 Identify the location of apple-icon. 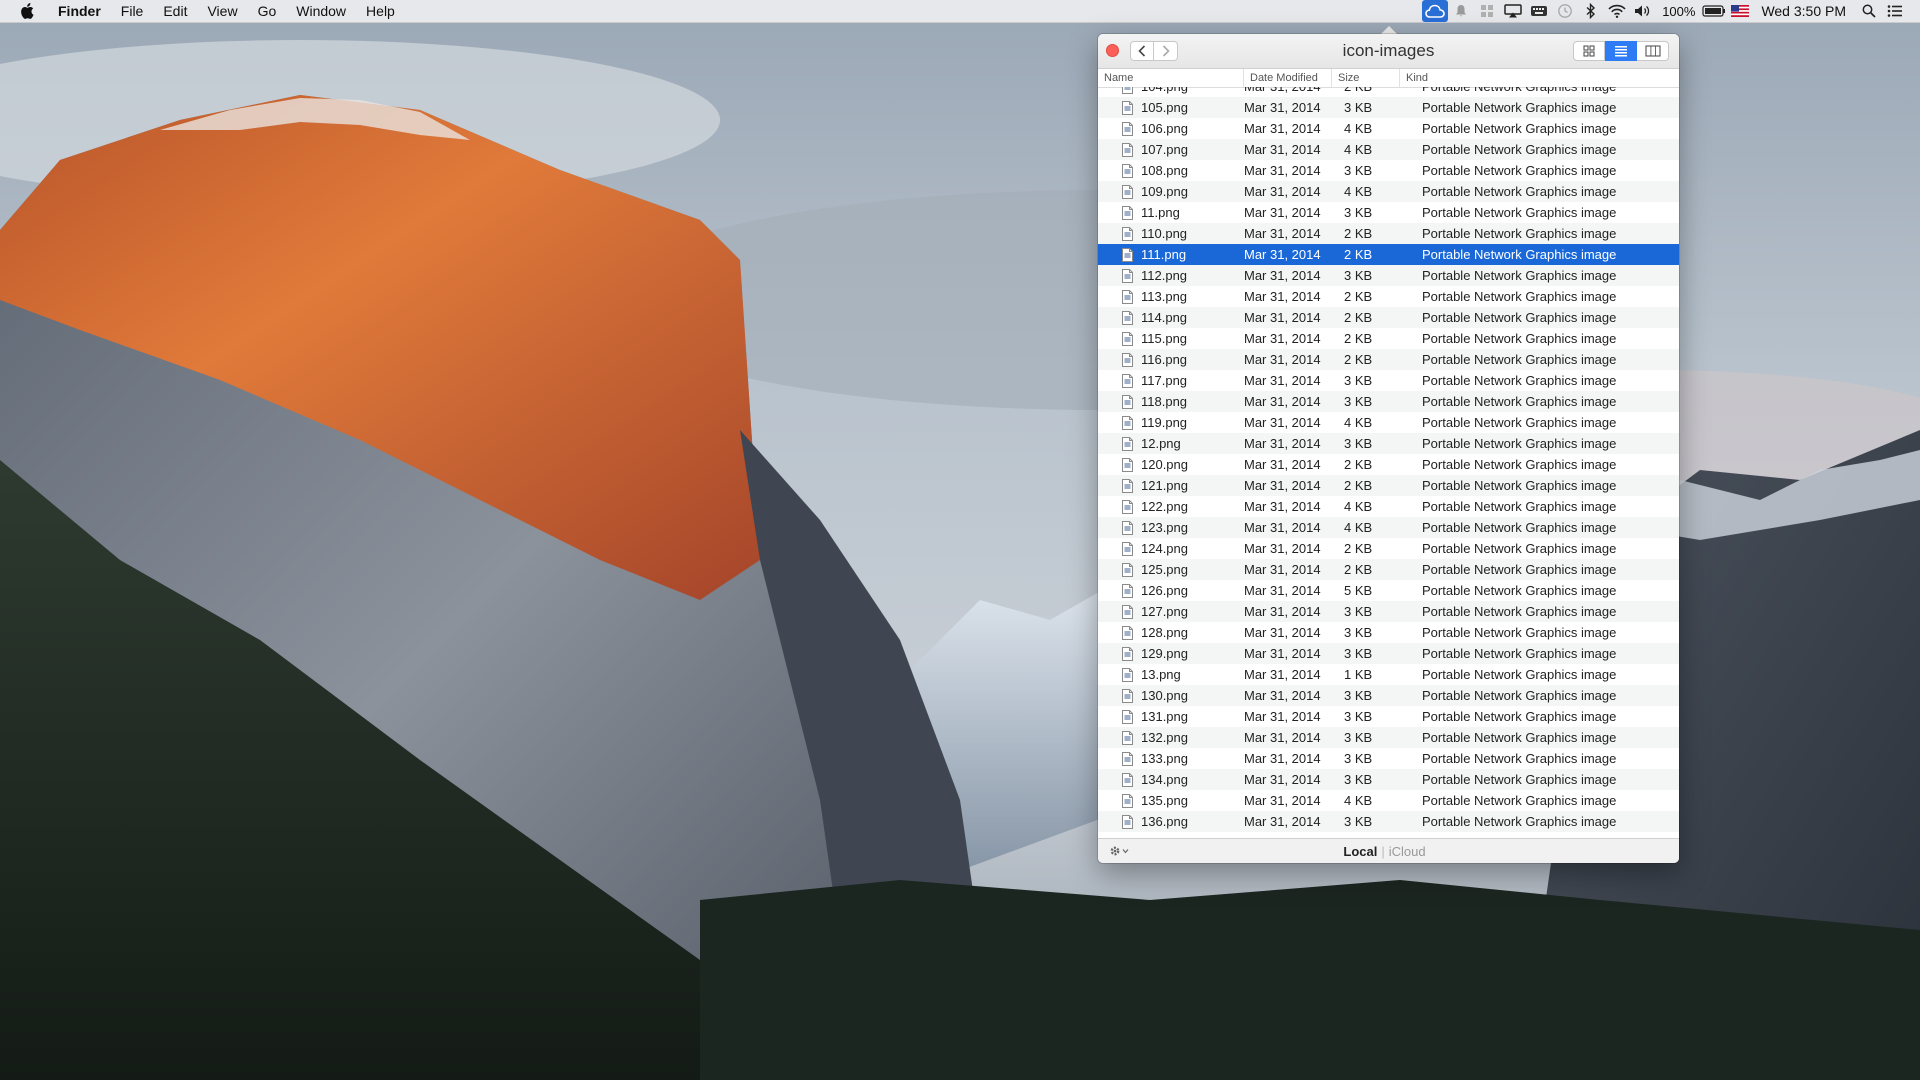
(27, 11).